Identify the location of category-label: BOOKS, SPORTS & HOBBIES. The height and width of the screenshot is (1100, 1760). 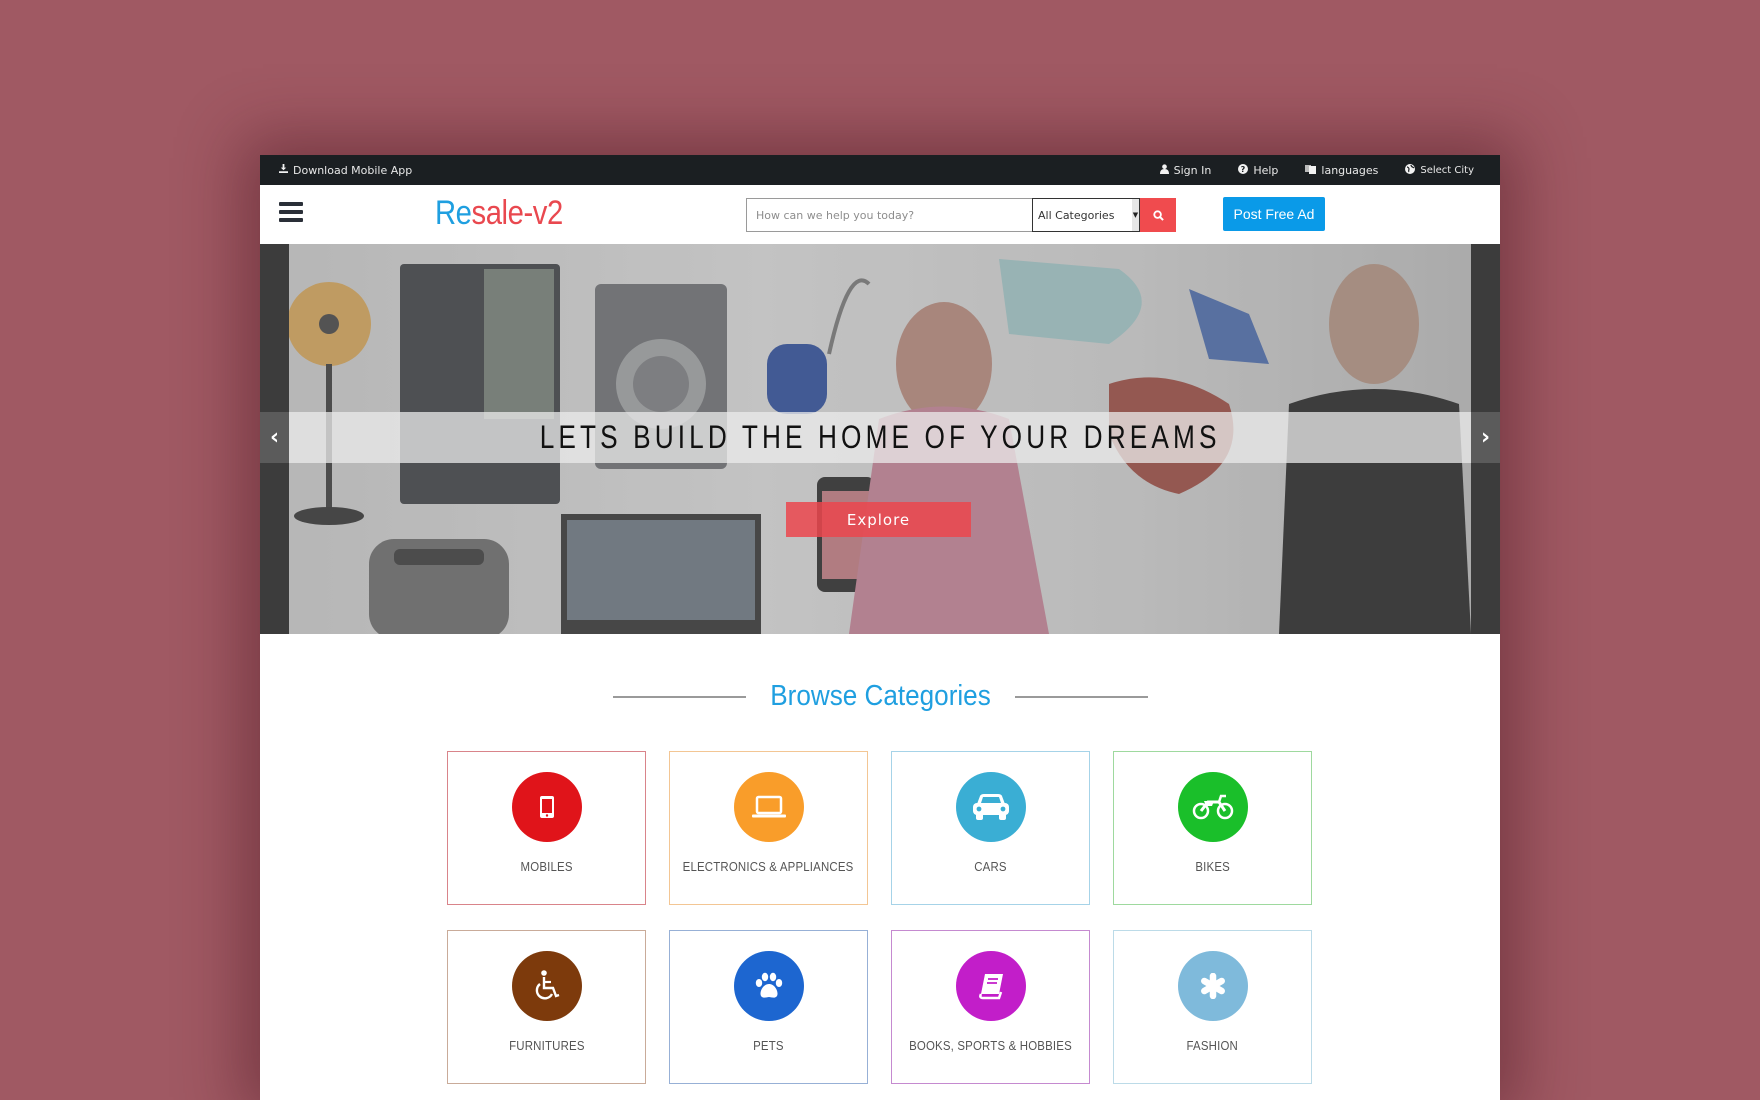
(990, 1045).